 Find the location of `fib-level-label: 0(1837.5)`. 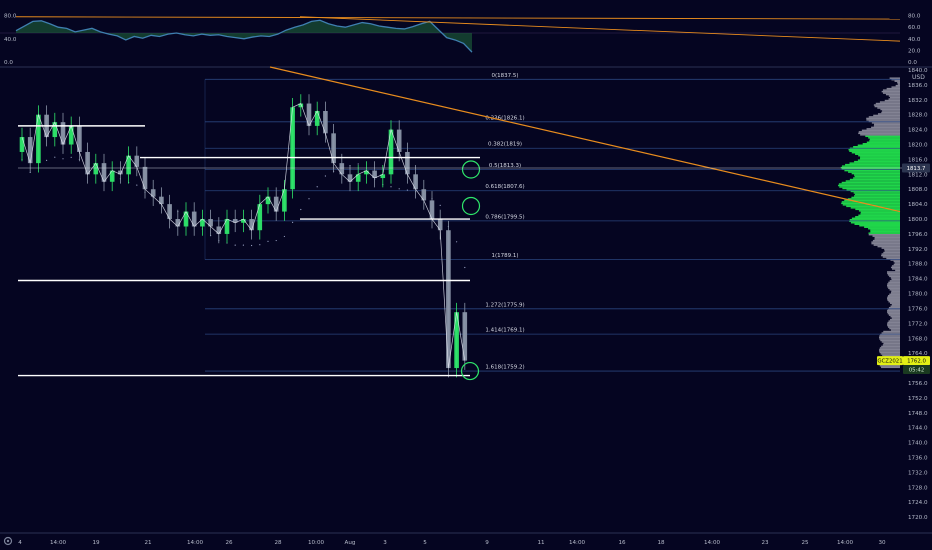

fib-level-label: 0(1837.5) is located at coordinates (504, 76).